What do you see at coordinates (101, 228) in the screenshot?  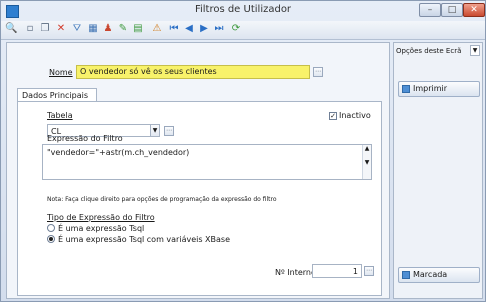 I see `radio-tsql-label: É uma expressão Tsql` at bounding box center [101, 228].